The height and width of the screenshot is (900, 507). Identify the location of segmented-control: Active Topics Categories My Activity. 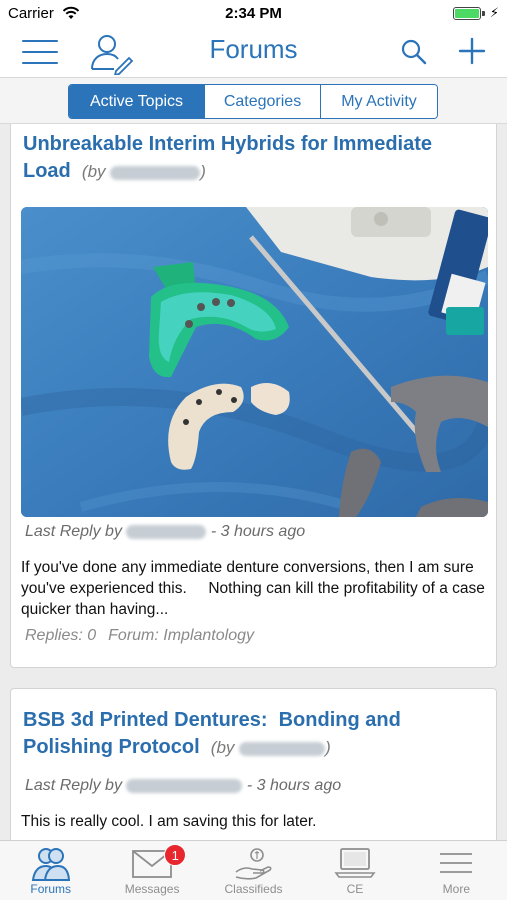
(253, 101).